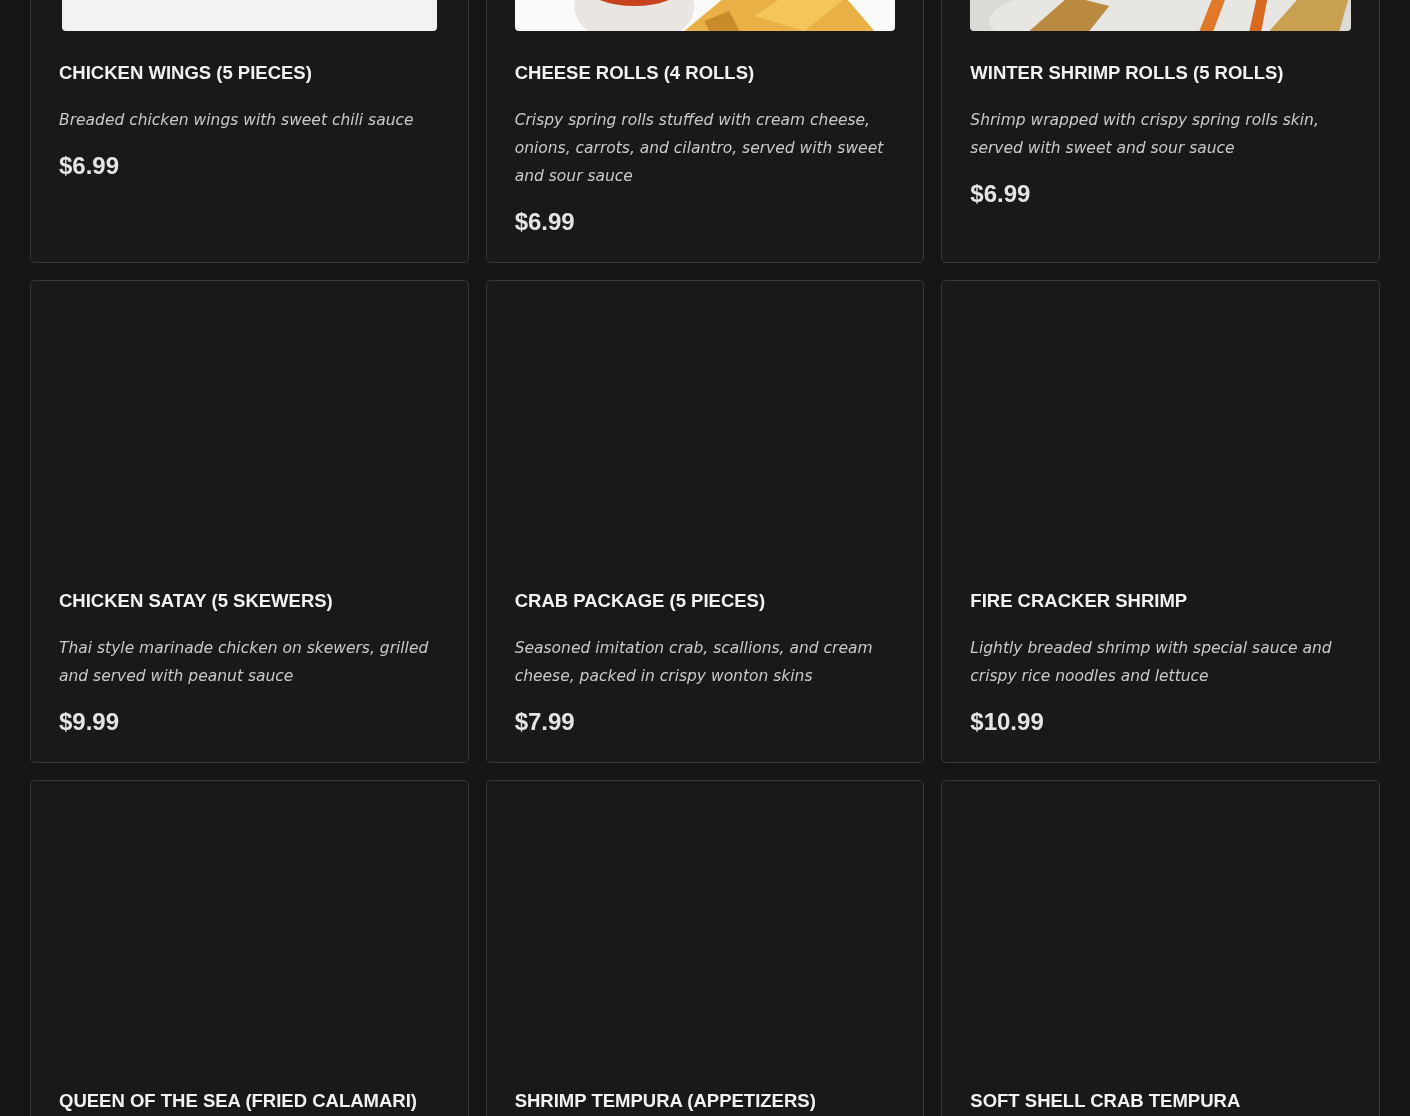 The image size is (1410, 1116). What do you see at coordinates (1106, 1101) in the screenshot?
I see `item-name: SOFT SHELL CRAB TEMPURA` at bounding box center [1106, 1101].